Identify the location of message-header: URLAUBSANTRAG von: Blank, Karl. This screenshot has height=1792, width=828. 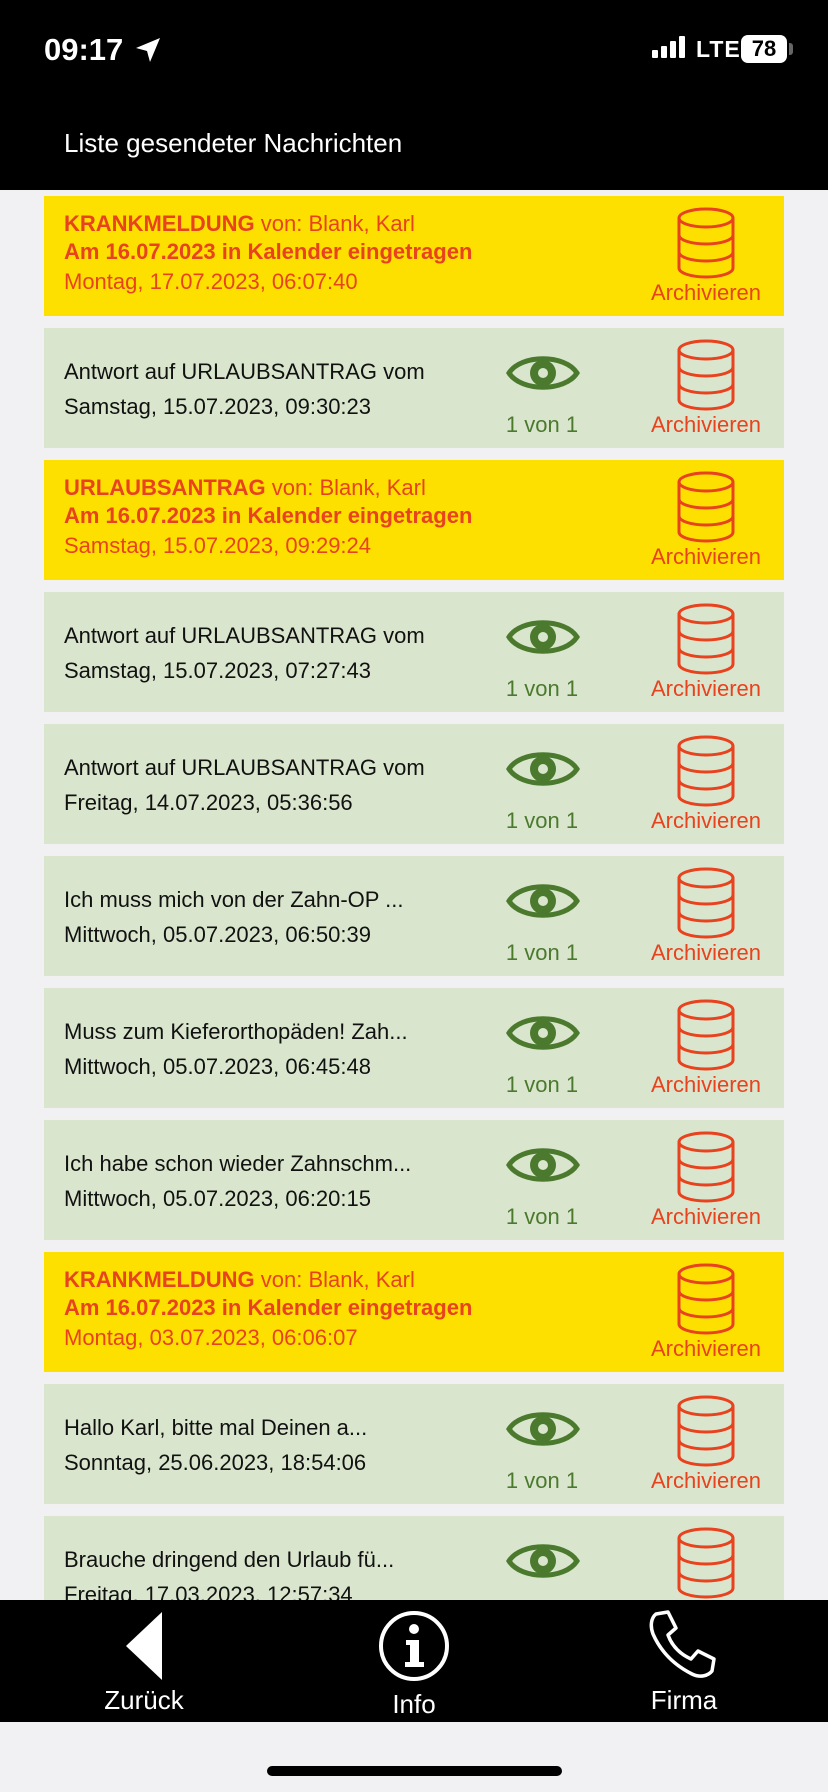
(294, 488).